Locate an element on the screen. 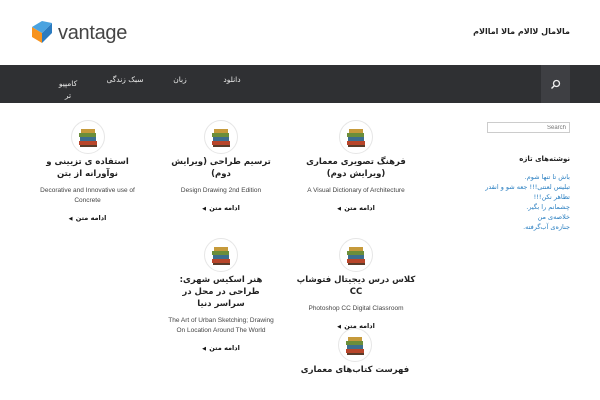 The image size is (600, 400). recent-post-link: جنازه‌ی آب‌گرفته. is located at coordinates (520, 227).